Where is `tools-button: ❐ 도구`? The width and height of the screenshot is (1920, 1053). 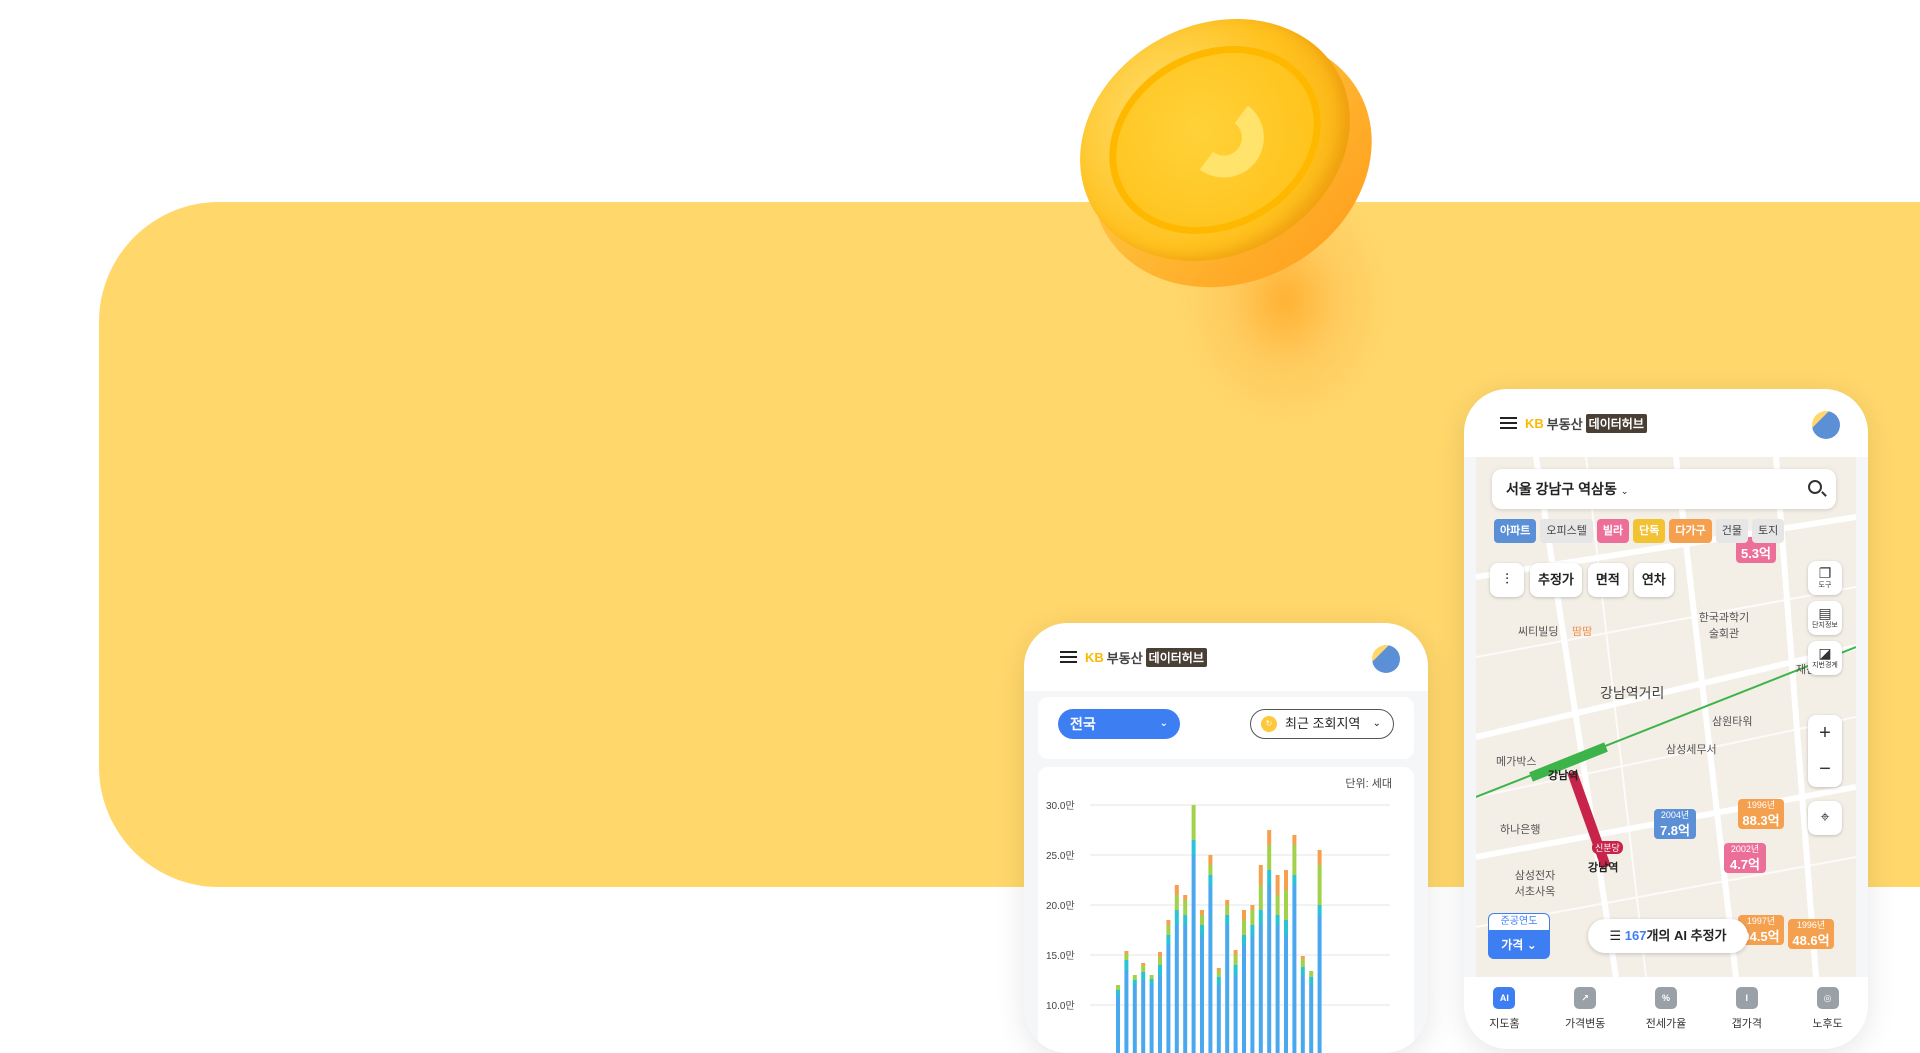 tools-button: ❐ 도구 is located at coordinates (1825, 578).